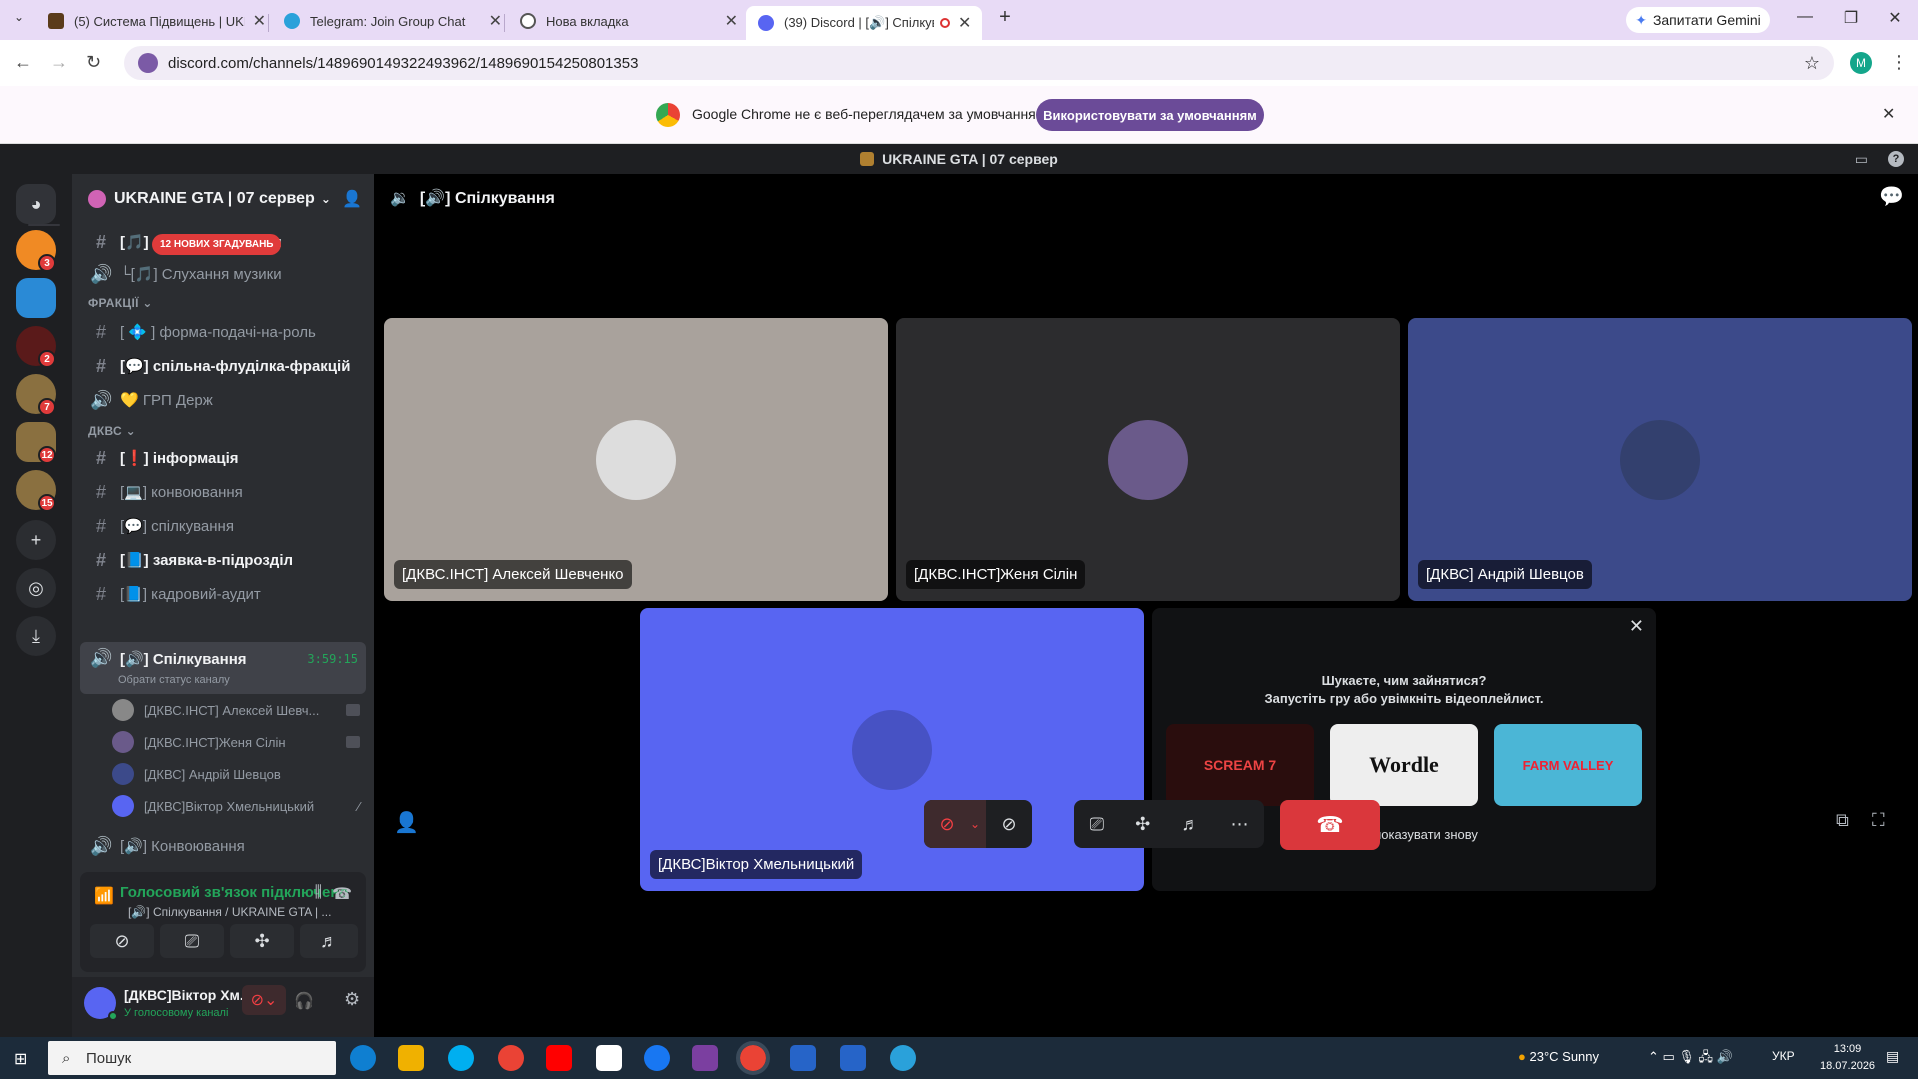  What do you see at coordinates (304, 1001) in the screenshot?
I see `headphones-icon: 🎧` at bounding box center [304, 1001].